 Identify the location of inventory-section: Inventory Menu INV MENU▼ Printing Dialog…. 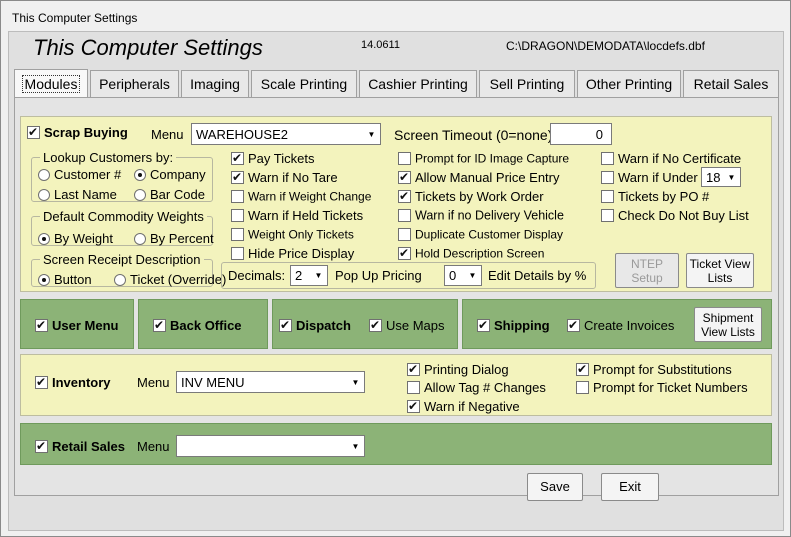
(396, 385).